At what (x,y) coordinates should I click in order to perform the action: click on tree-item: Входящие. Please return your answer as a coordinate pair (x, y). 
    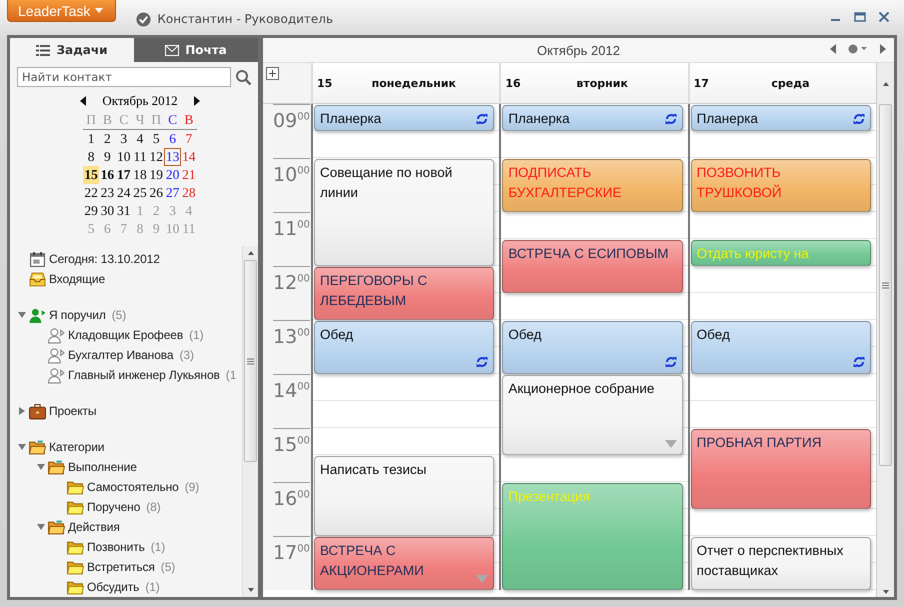
    Looking at the image, I should click on (77, 279).